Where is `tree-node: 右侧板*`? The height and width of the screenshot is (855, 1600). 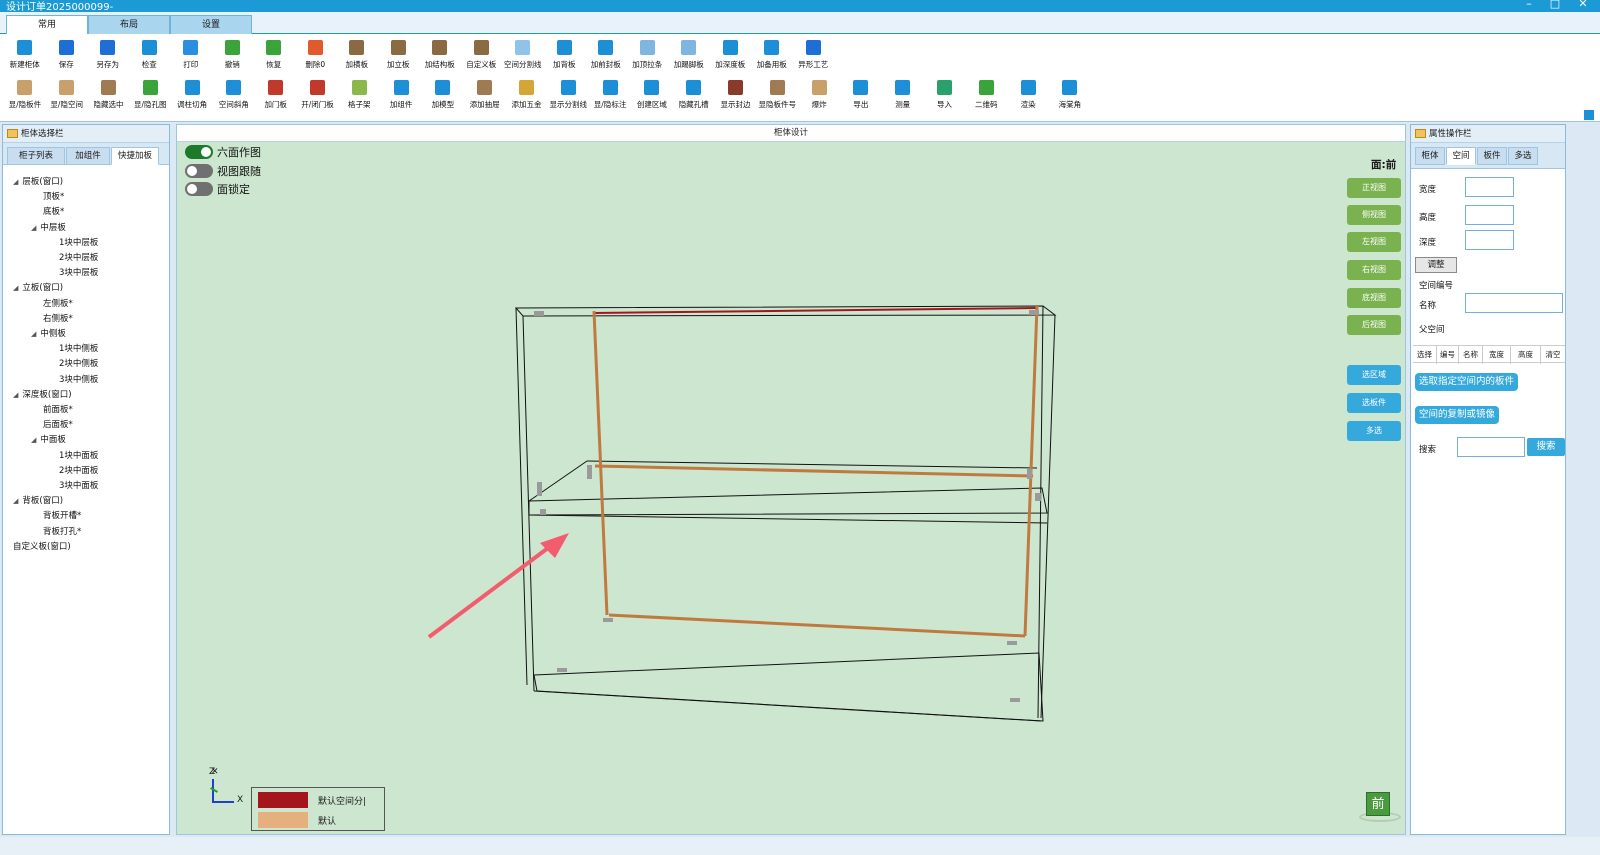
tree-node: 右侧板* is located at coordinates (58, 318).